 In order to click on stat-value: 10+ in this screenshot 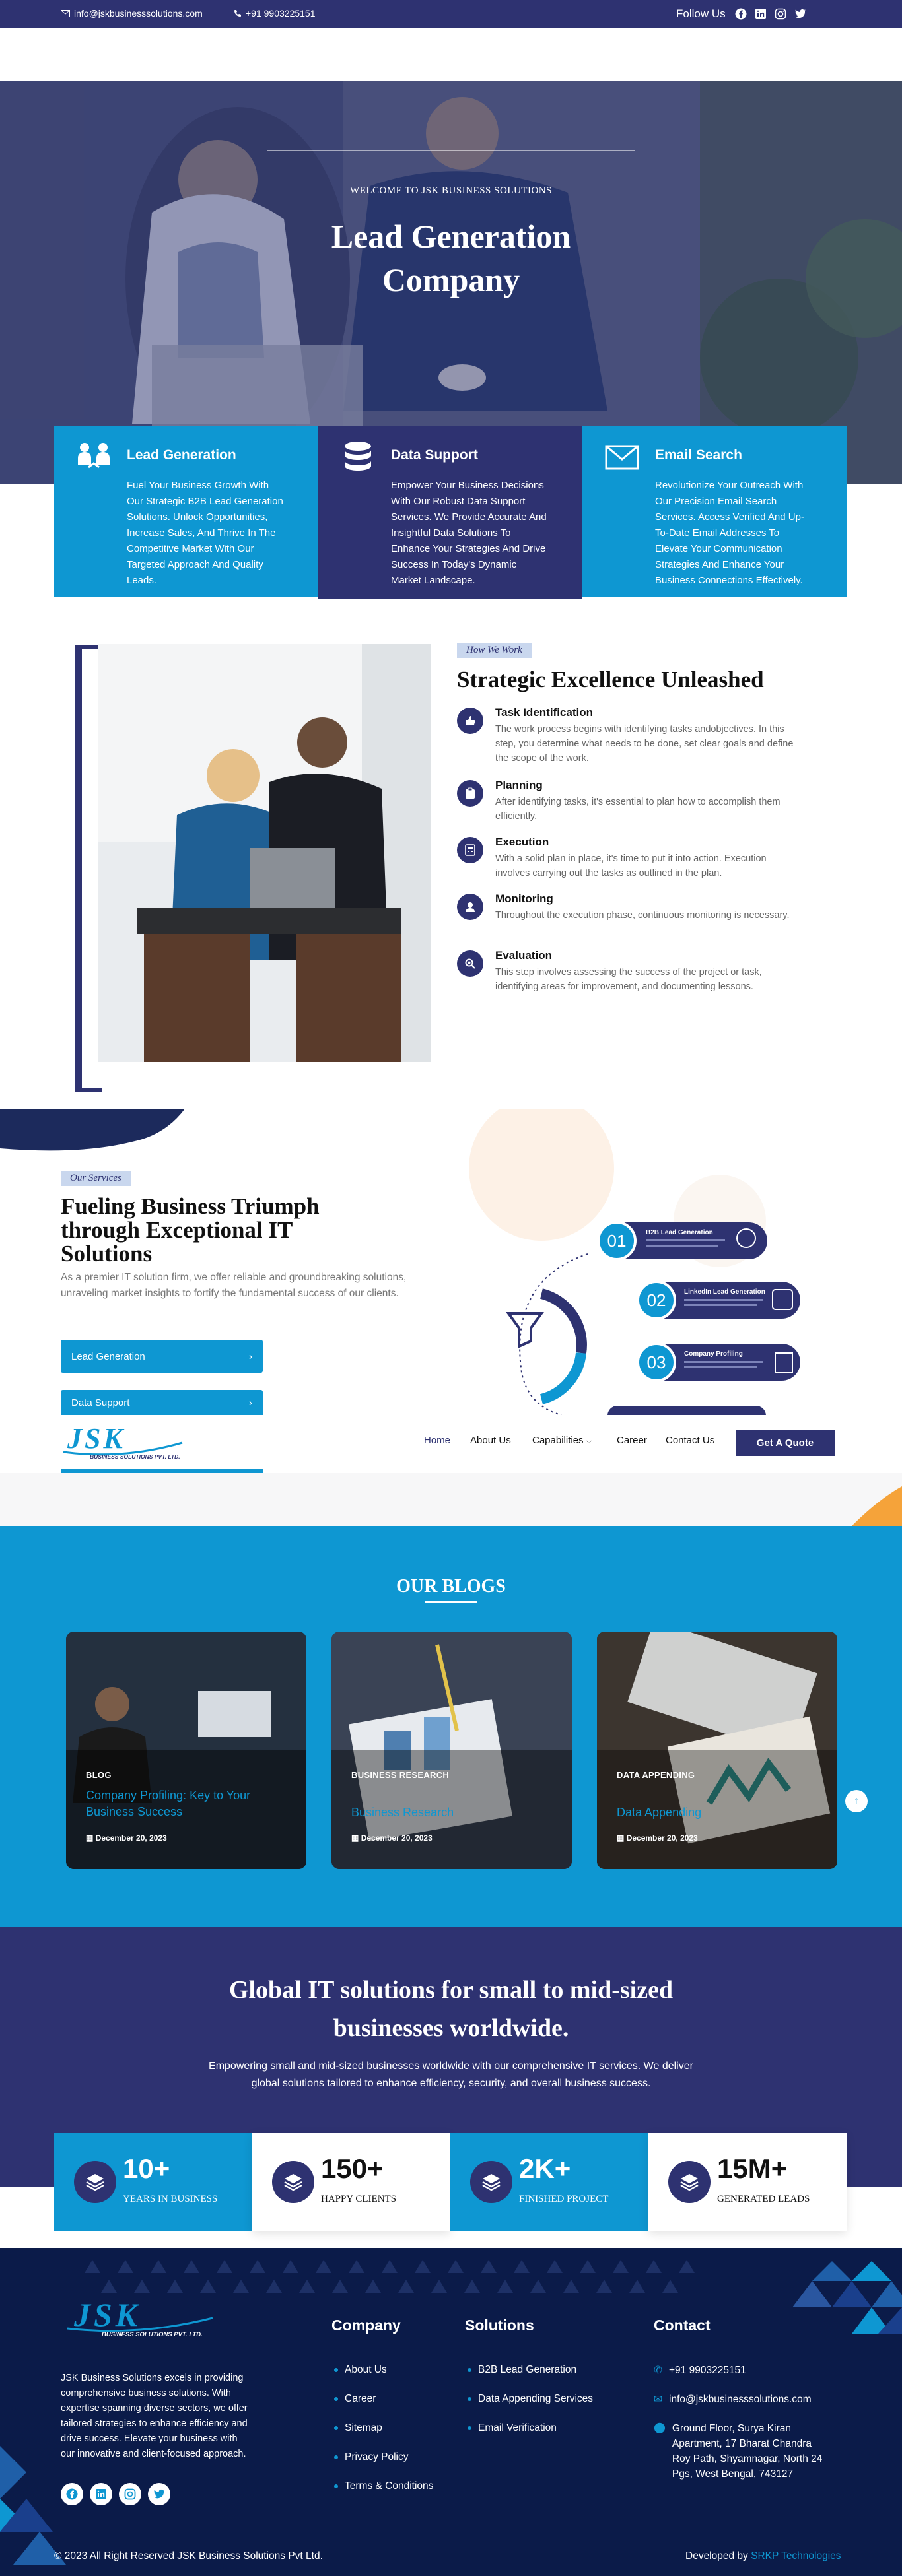, I will do `click(146, 2168)`.